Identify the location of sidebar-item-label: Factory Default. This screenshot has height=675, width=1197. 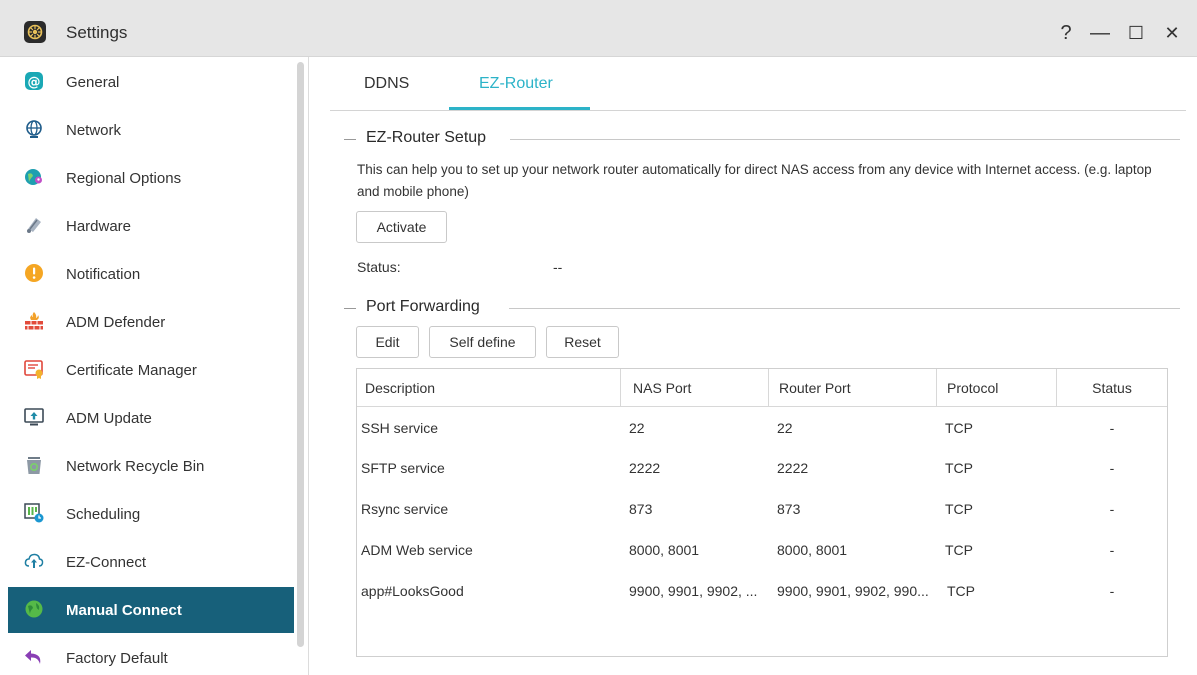
(117, 658).